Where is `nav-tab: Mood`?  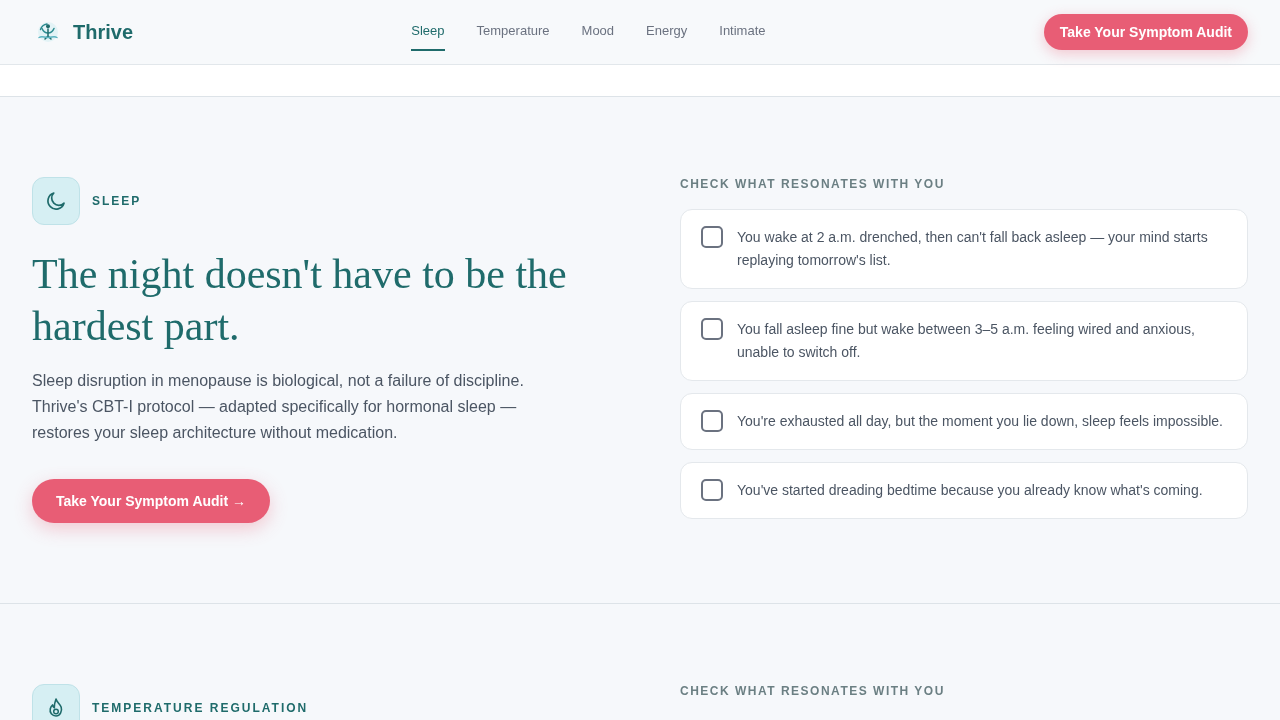 nav-tab: Mood is located at coordinates (598, 32).